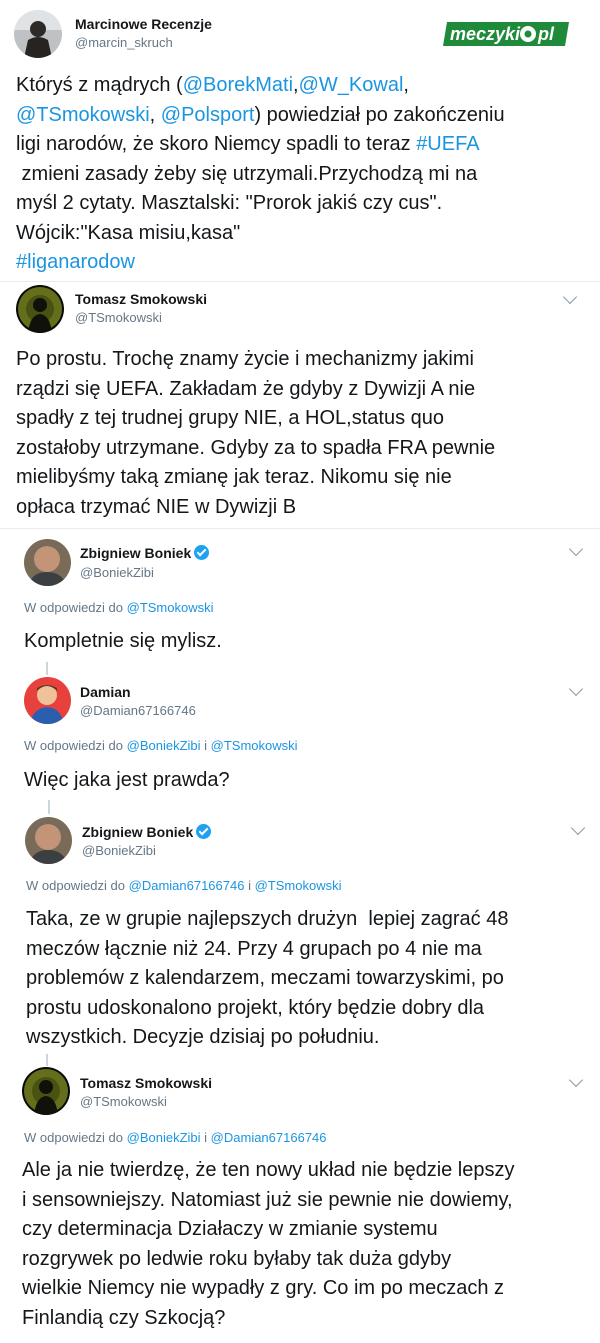  What do you see at coordinates (83, 115) in the screenshot?
I see `mention-link: @TSmokowski` at bounding box center [83, 115].